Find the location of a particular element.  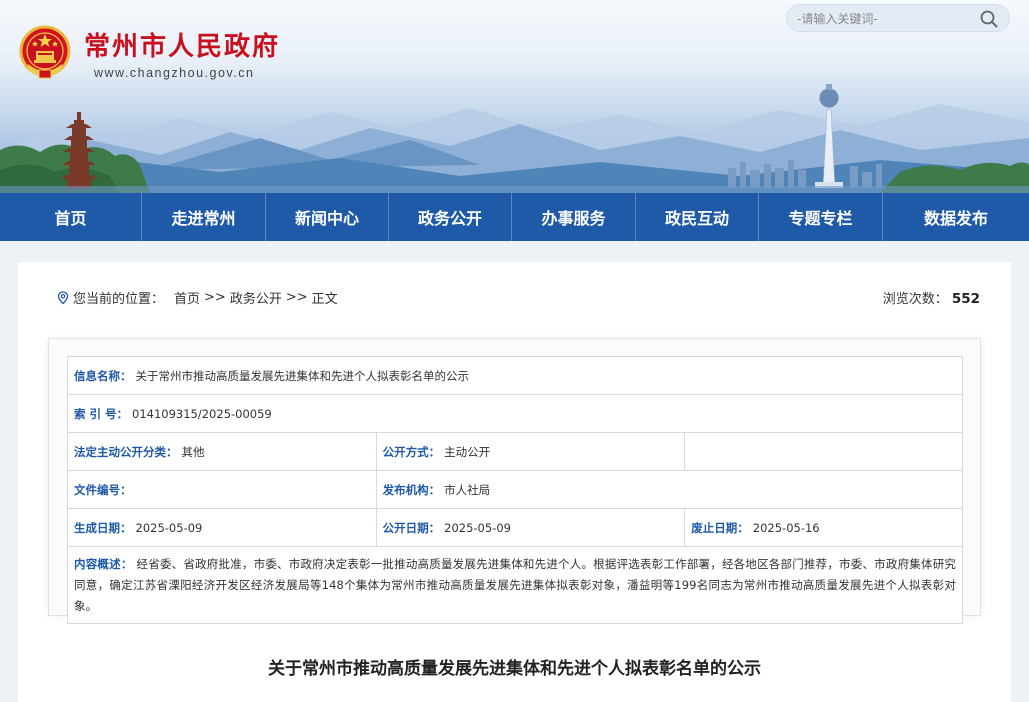

nav-item-home: 首页 is located at coordinates (71, 217).